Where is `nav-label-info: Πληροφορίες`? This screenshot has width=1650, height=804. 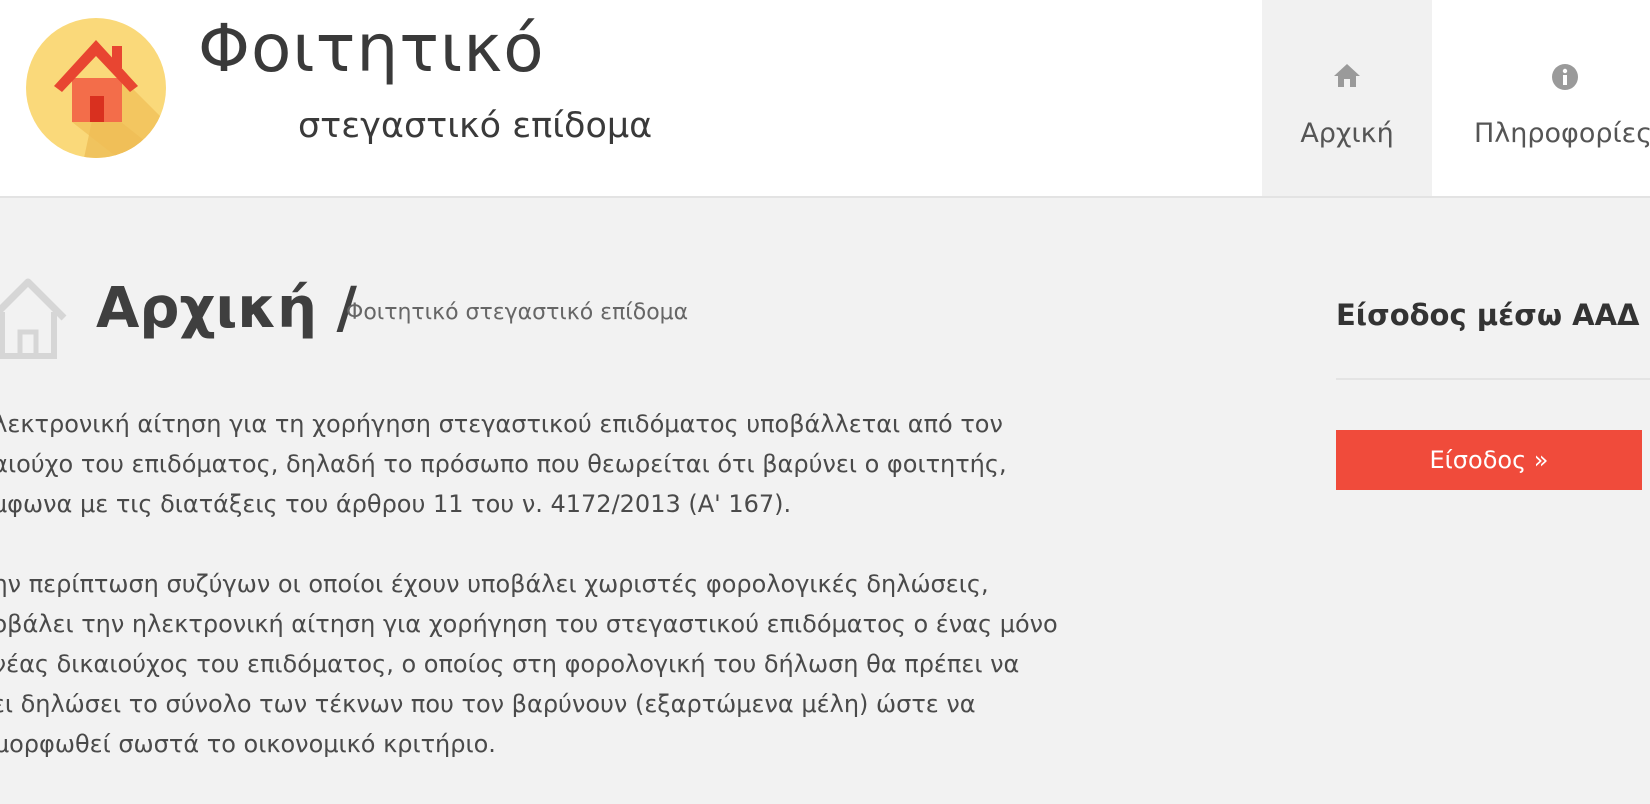
nav-label-info: Πληροφορίες is located at coordinates (1562, 133).